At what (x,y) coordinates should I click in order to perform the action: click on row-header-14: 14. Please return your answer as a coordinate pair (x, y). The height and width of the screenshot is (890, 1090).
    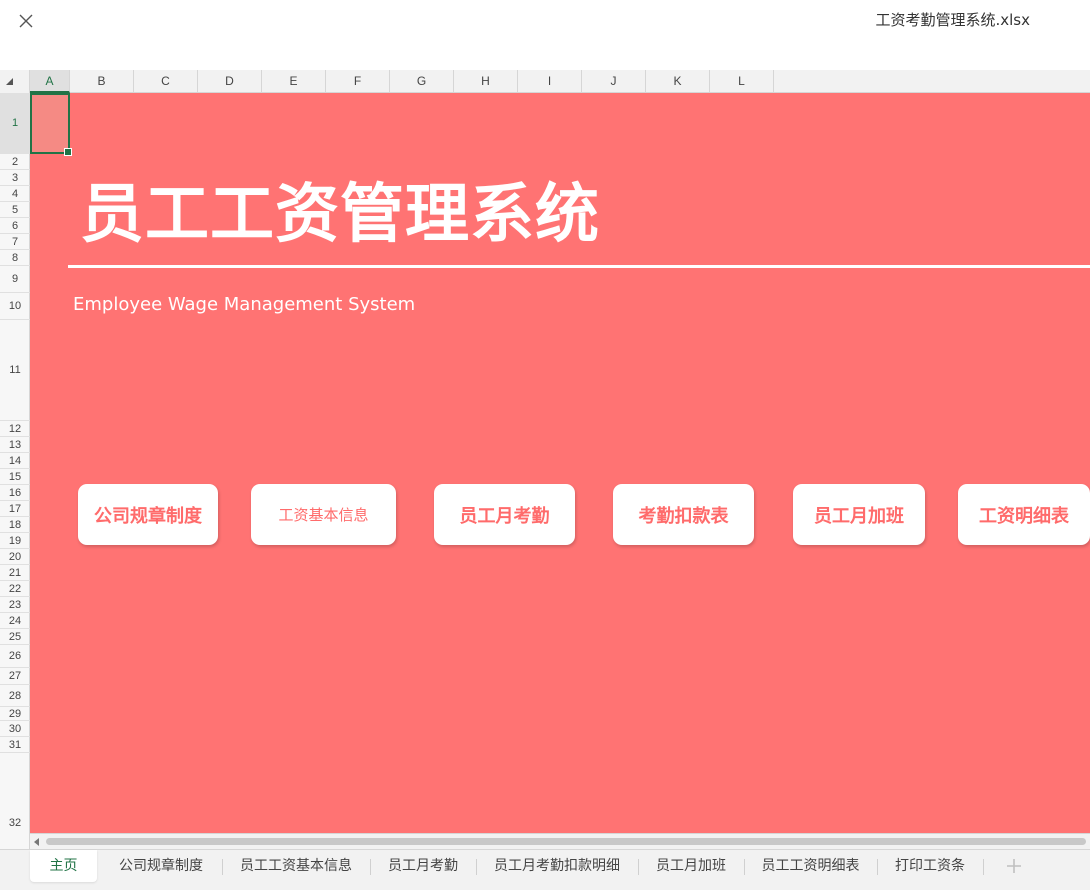
    Looking at the image, I should click on (15, 461).